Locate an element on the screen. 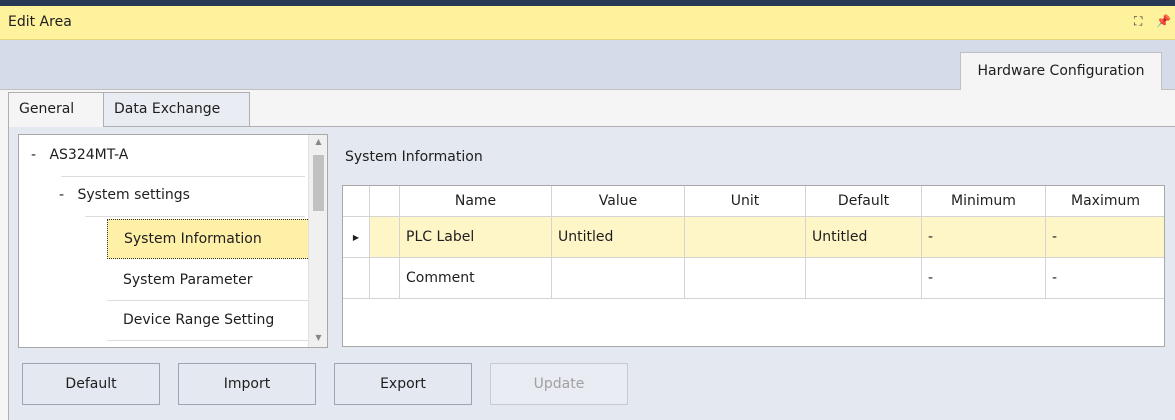 This screenshot has height=420, width=1175. window-title: Edit Area is located at coordinates (40, 22).